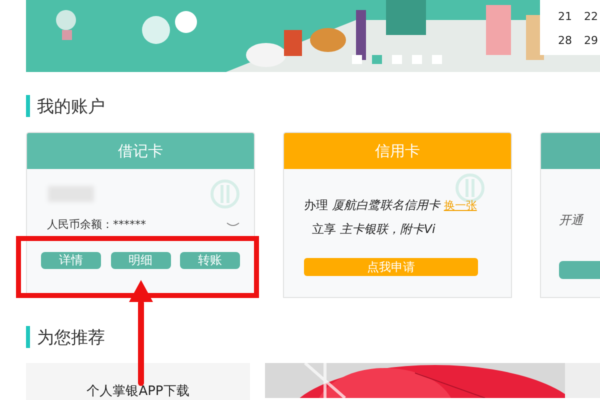 The image size is (600, 400). I want to click on section-title: 为您推荐, so click(71, 337).